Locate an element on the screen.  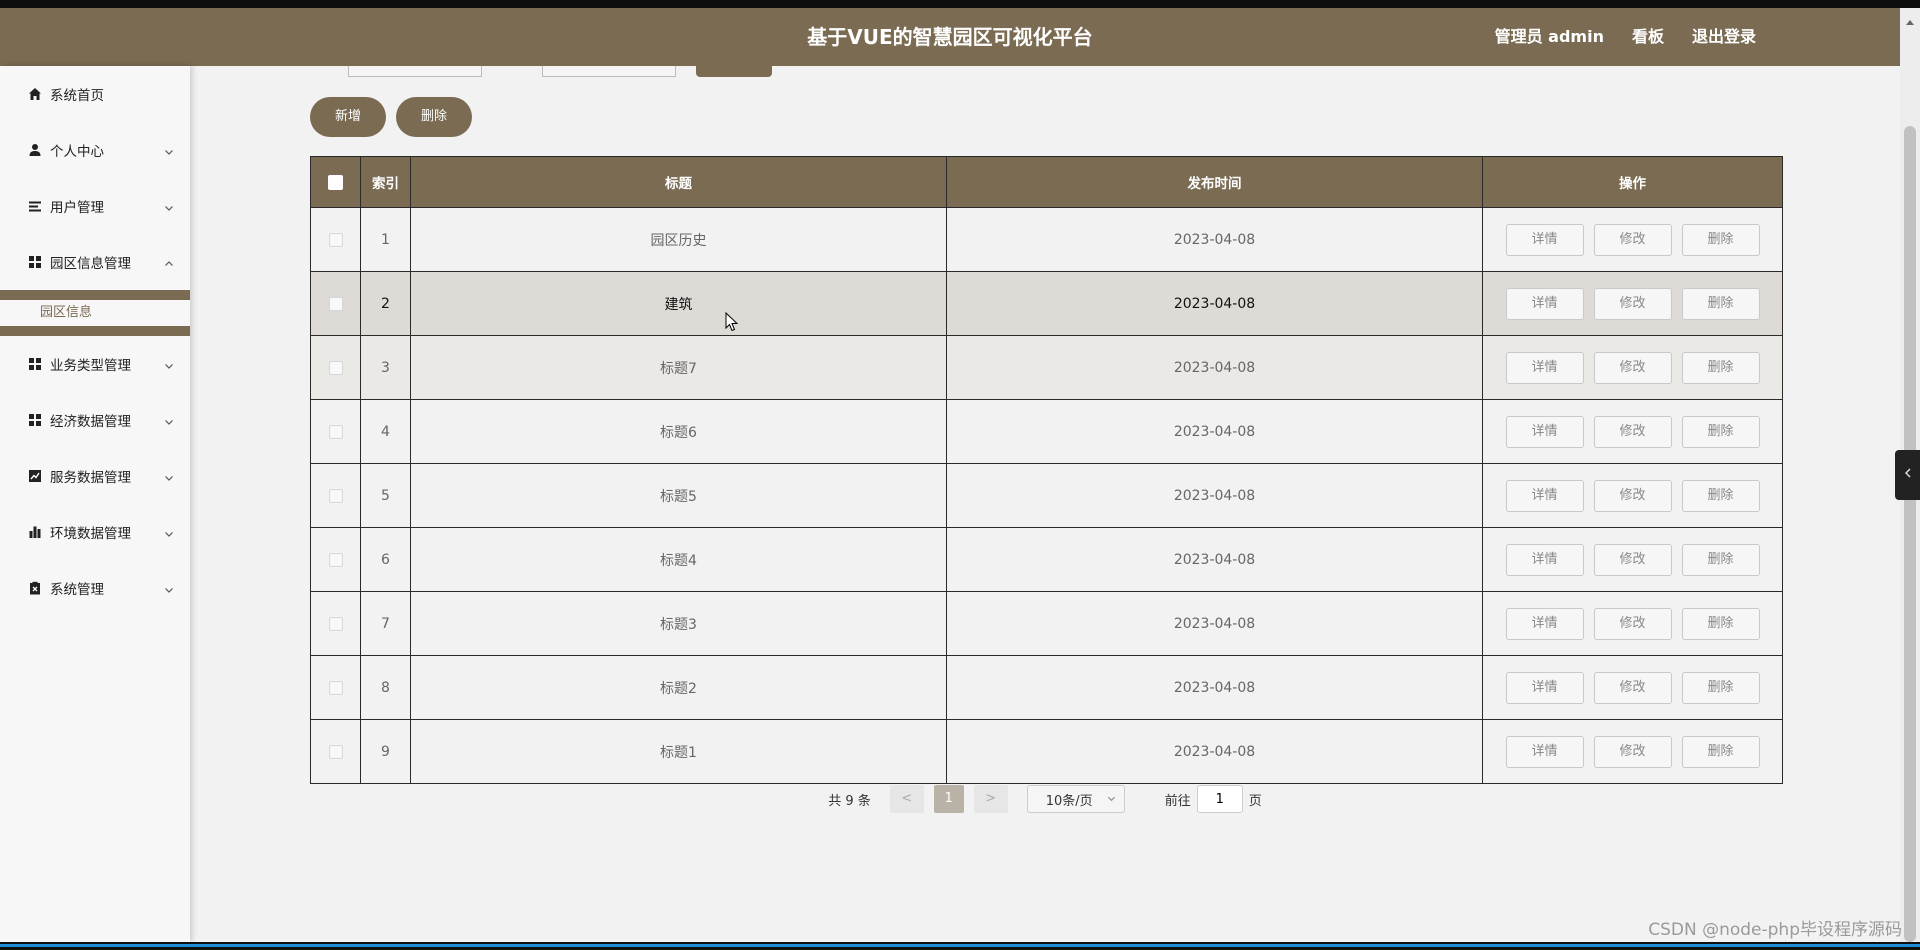
sidebar-item-economic-data: 经济数据管理 is located at coordinates (95, 420).